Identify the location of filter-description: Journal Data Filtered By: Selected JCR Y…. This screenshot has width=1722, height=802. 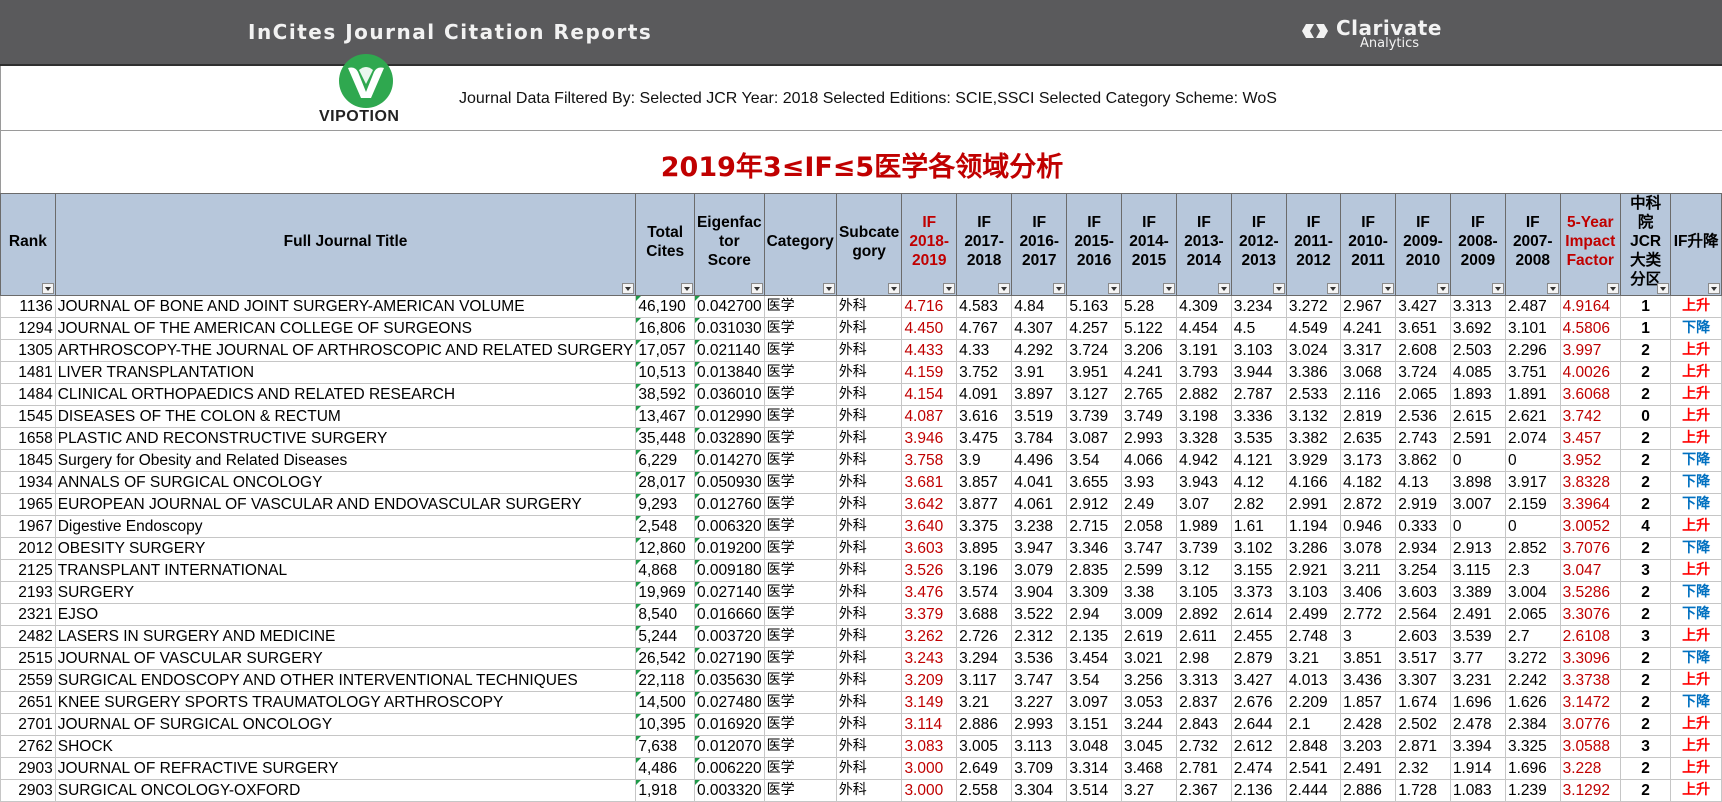
(868, 98).